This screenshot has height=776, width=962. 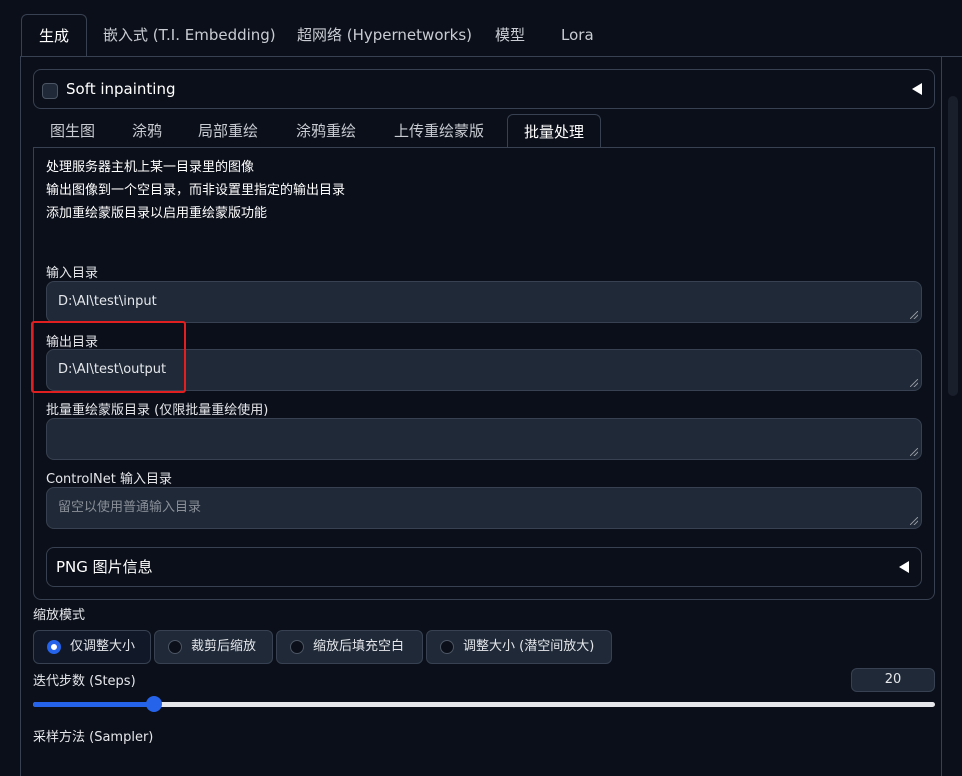 What do you see at coordinates (326, 131) in the screenshot?
I see `subtab-inpaint-sketch: 涂鸦重绘` at bounding box center [326, 131].